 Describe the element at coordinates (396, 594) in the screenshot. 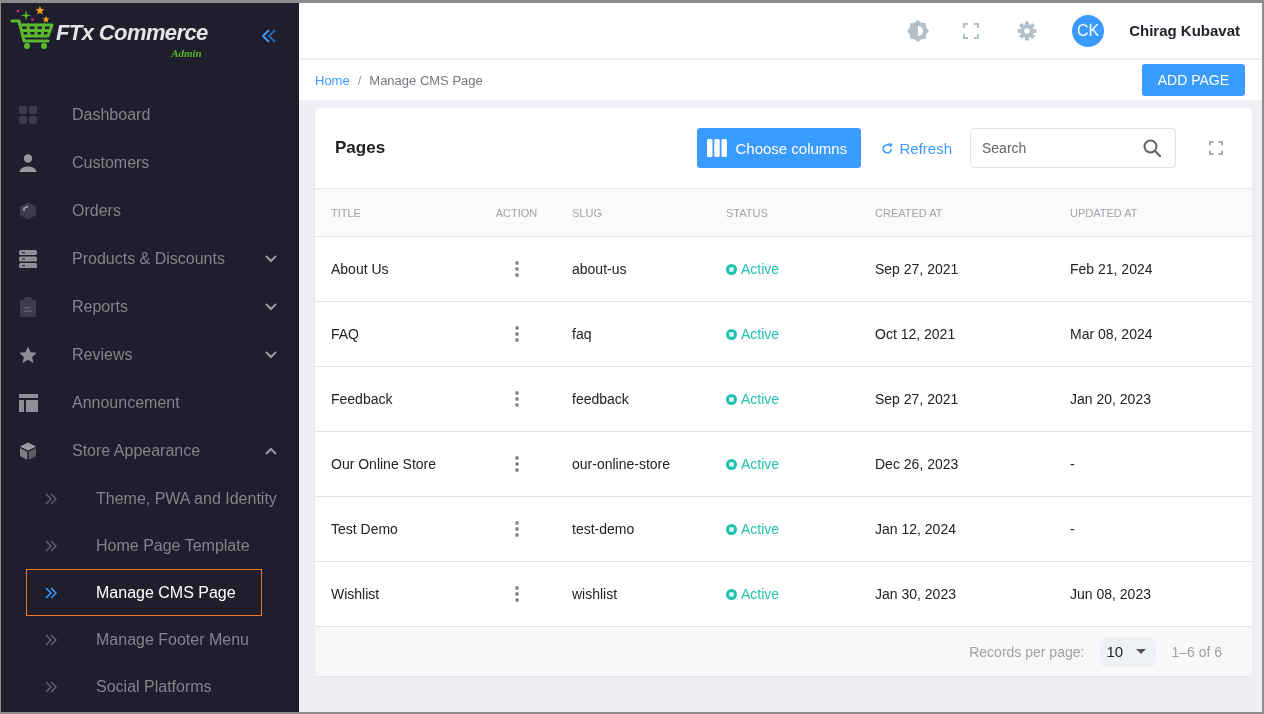

I see `table-cell: Wishlist` at that location.